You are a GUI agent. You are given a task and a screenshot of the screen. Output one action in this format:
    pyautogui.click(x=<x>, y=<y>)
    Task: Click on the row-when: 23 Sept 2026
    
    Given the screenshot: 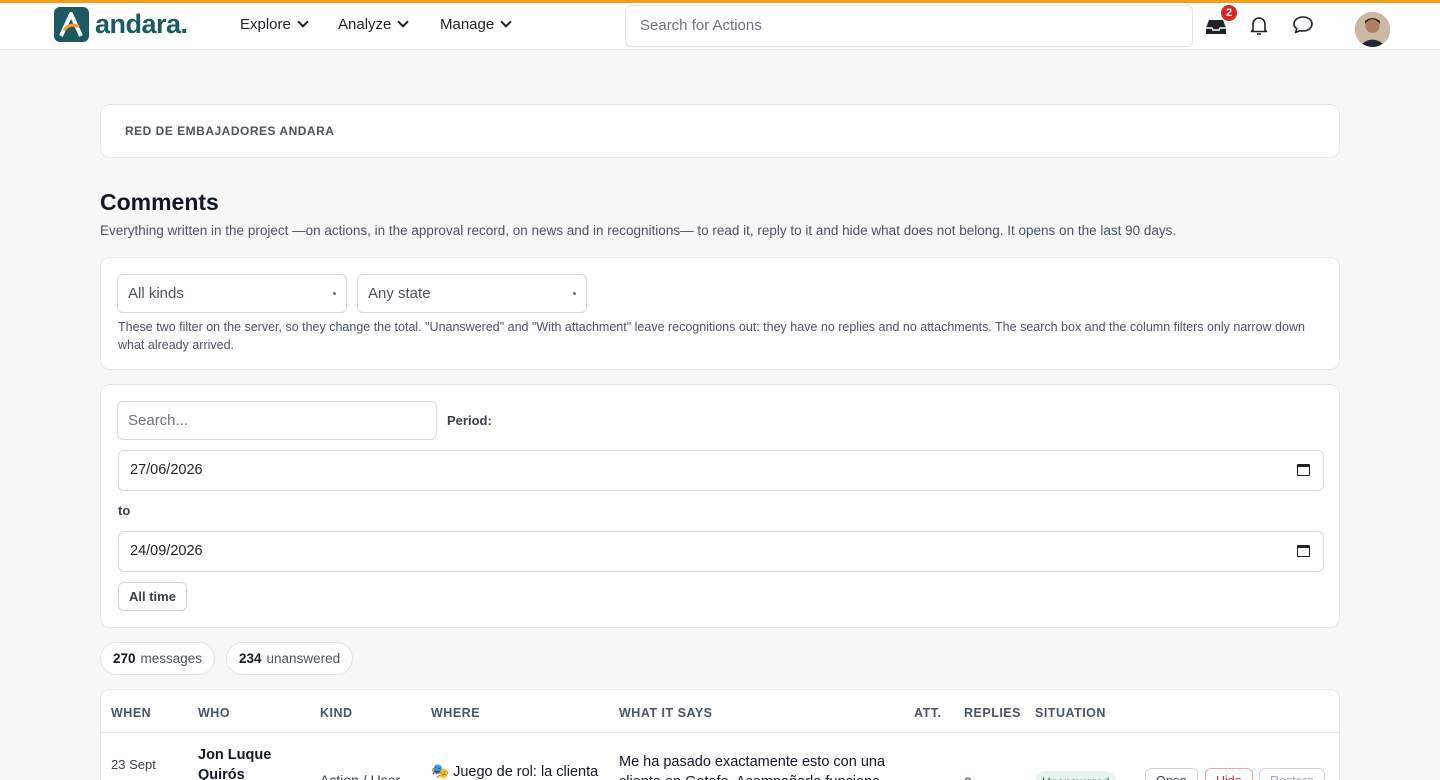 What is the action you would take?
    pyautogui.click(x=133, y=767)
    